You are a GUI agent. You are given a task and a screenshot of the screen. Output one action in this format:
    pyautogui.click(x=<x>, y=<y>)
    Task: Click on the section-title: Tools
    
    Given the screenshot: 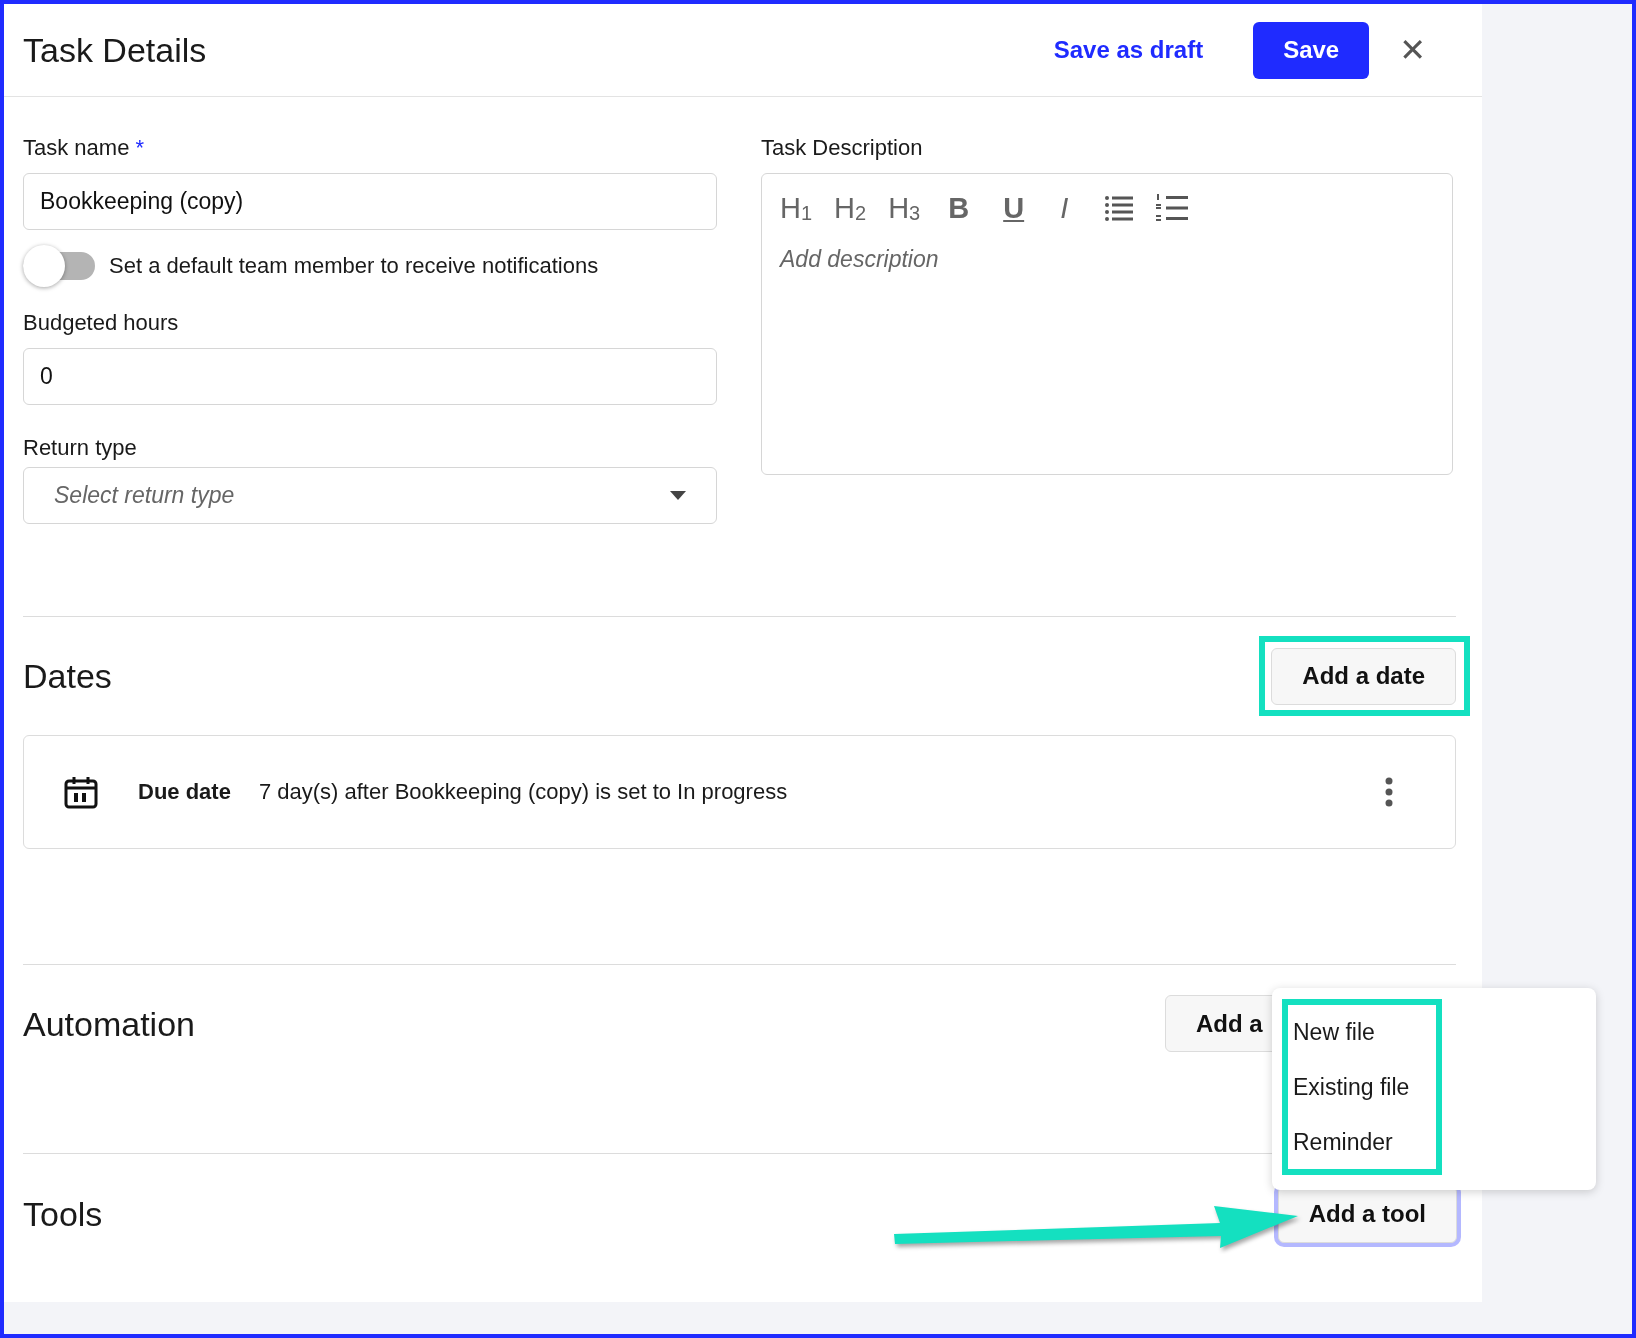 What is the action you would take?
    pyautogui.click(x=63, y=1214)
    